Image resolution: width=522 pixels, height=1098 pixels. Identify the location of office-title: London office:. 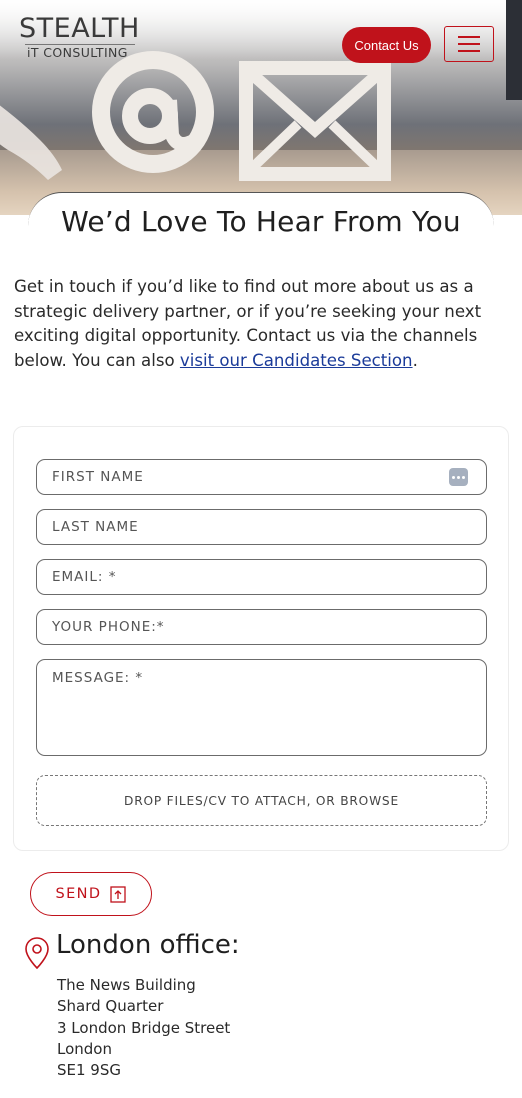
(148, 945).